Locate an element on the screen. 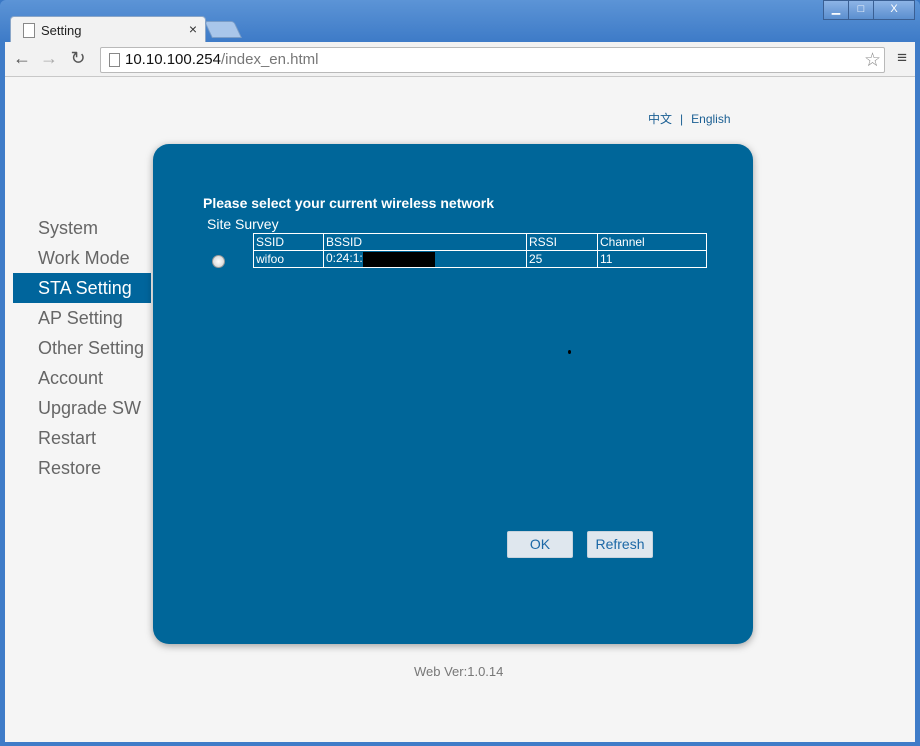 This screenshot has width=920, height=746. document-icon is located at coordinates (29, 30).